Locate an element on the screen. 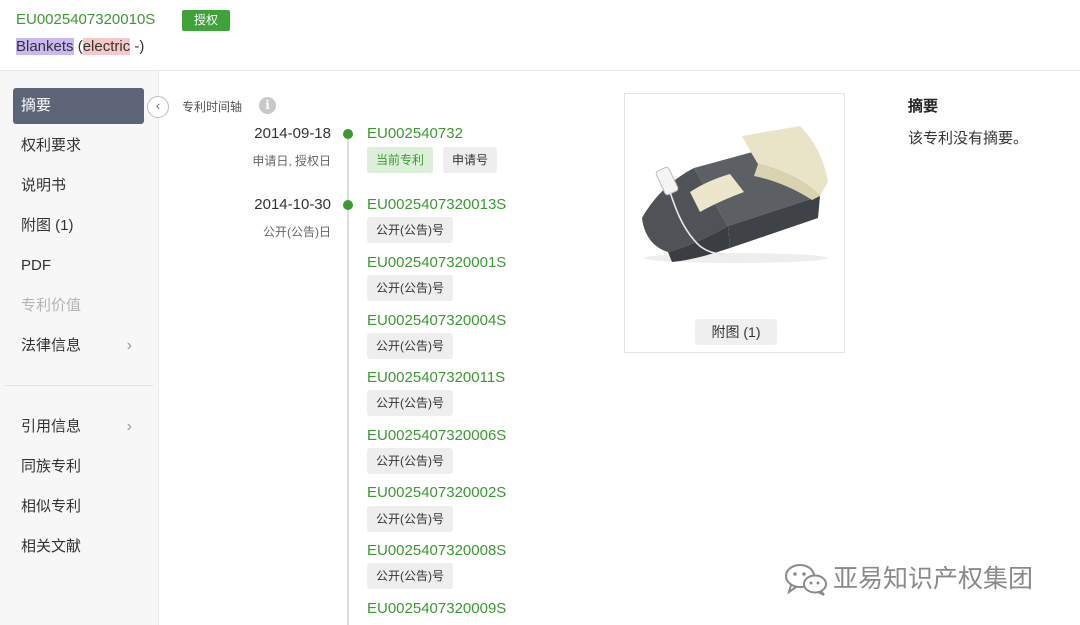 This screenshot has width=1080, height=625. sidebar-item-label: 同族专利 is located at coordinates (51, 466).